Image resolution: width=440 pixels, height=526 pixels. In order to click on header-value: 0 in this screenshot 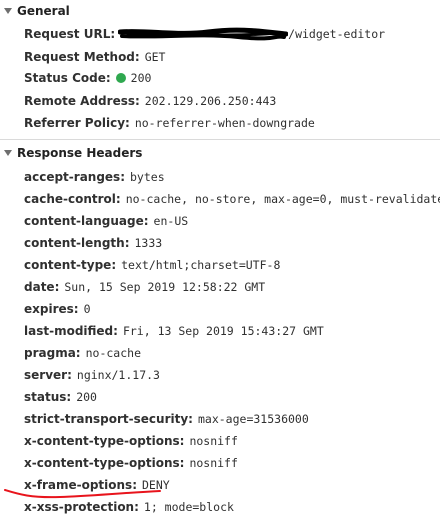, I will do `click(87, 309)`.